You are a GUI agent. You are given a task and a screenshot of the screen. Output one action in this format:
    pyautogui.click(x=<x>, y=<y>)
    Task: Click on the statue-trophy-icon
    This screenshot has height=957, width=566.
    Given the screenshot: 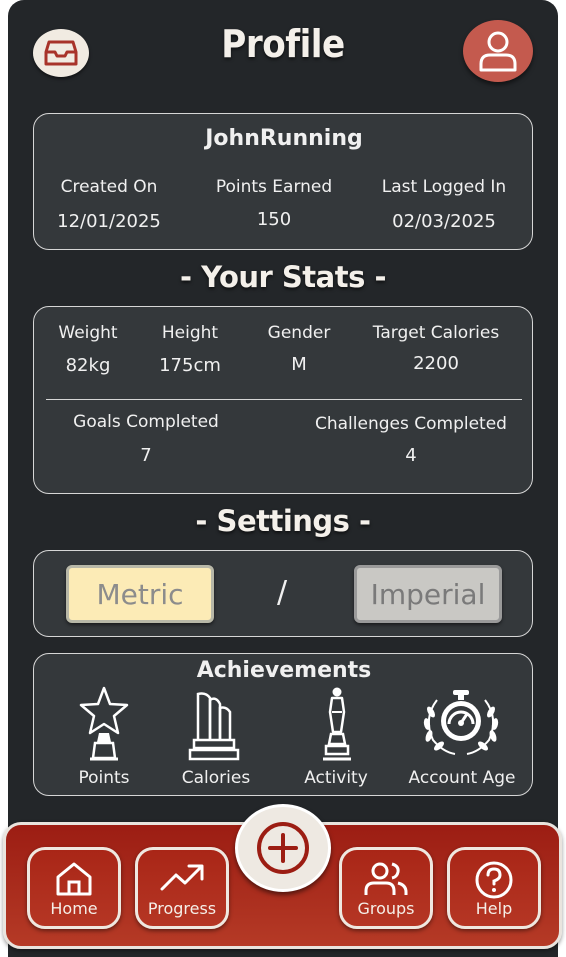 What is the action you would take?
    pyautogui.click(x=337, y=724)
    